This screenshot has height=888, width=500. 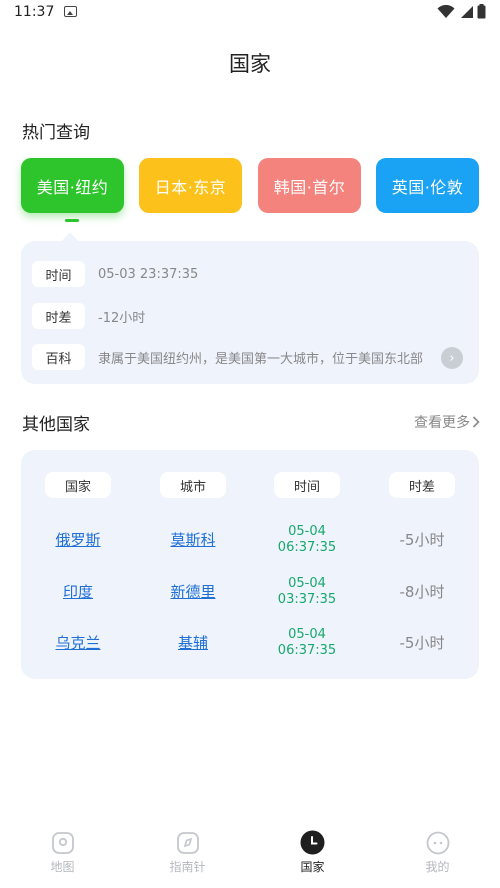 I want to click on see-more-link: 查看更多, so click(x=447, y=422).